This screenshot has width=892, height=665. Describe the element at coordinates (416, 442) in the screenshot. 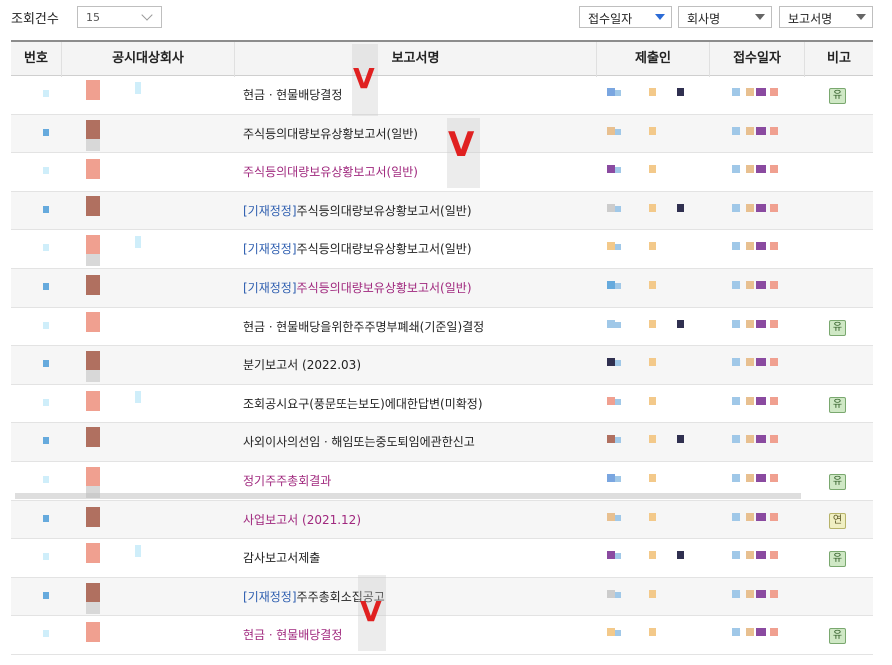

I see `report-title-link: 사외이사의선임ㆍ해임또는중도퇴임에관한신고` at that location.